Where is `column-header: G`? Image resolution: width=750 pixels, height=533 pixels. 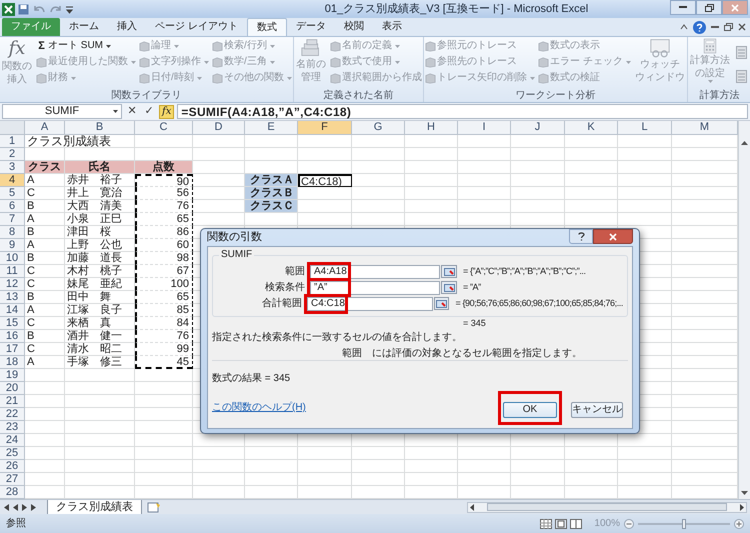 column-header: G is located at coordinates (378, 128).